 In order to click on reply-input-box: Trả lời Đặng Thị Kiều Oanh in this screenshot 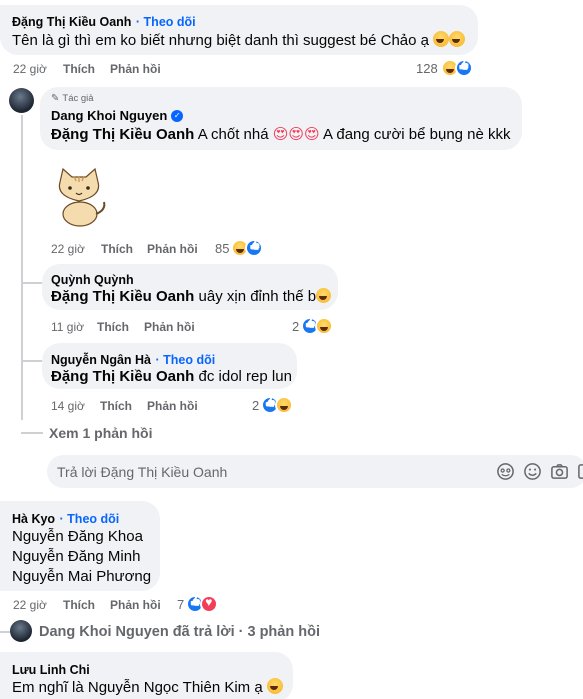, I will do `click(315, 471)`.